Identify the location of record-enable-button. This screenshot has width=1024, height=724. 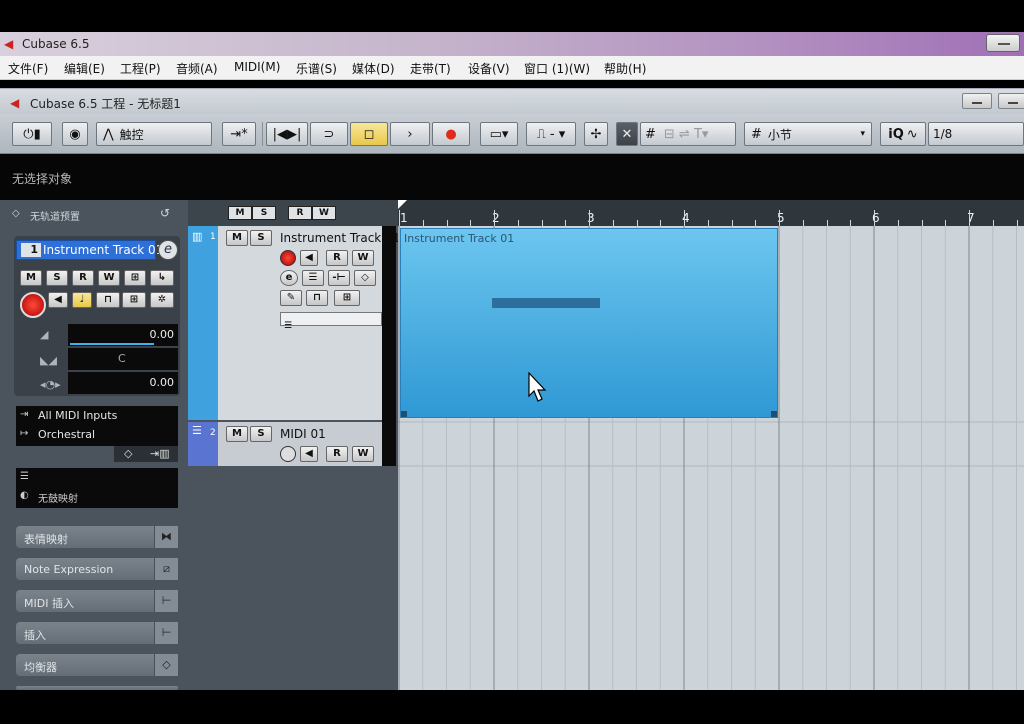
(33, 305).